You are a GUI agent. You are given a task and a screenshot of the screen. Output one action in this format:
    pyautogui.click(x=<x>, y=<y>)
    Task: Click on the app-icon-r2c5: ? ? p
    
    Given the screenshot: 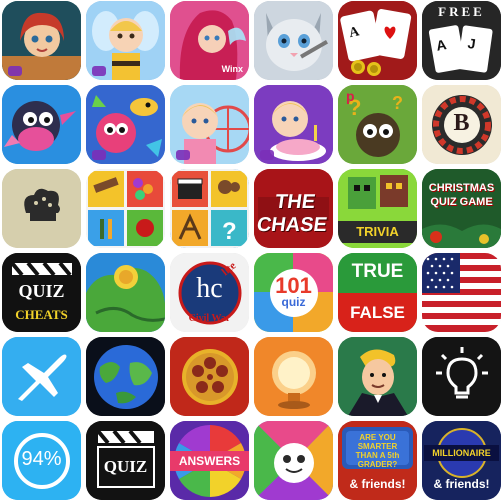 What is the action you would take?
    pyautogui.click(x=377, y=124)
    